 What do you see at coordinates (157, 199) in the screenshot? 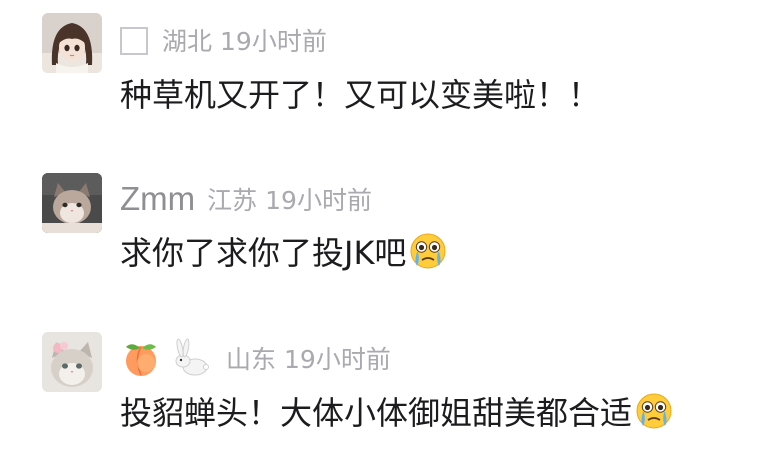
I see `comment-username: Zmm` at bounding box center [157, 199].